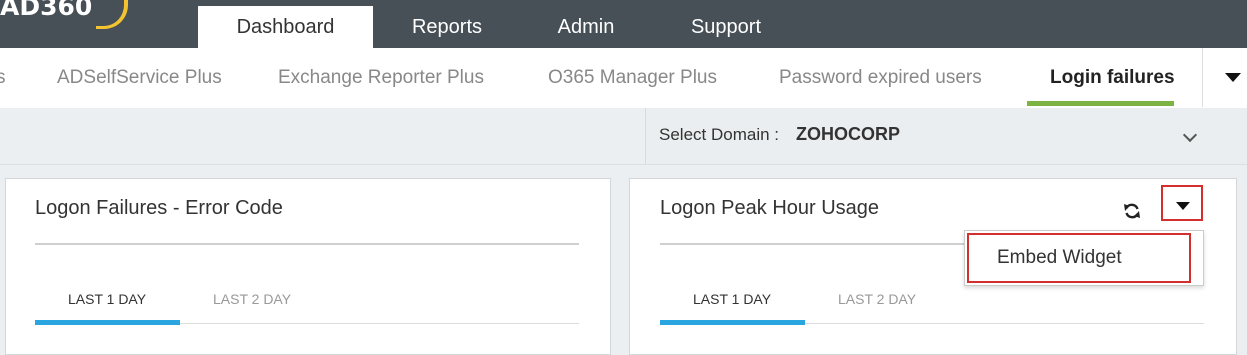  What do you see at coordinates (1079, 258) in the screenshot?
I see `menu-item-embed-widget: Embed Widget` at bounding box center [1079, 258].